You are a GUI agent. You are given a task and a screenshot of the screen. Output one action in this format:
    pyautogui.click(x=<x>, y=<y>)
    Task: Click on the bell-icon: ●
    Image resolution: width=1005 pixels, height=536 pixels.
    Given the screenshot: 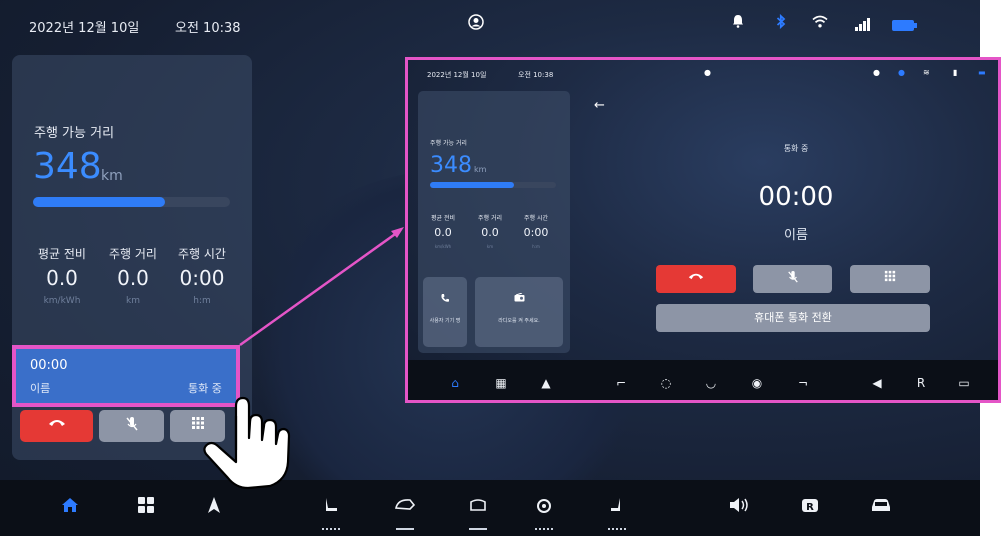 What is the action you would take?
    pyautogui.click(x=876, y=72)
    